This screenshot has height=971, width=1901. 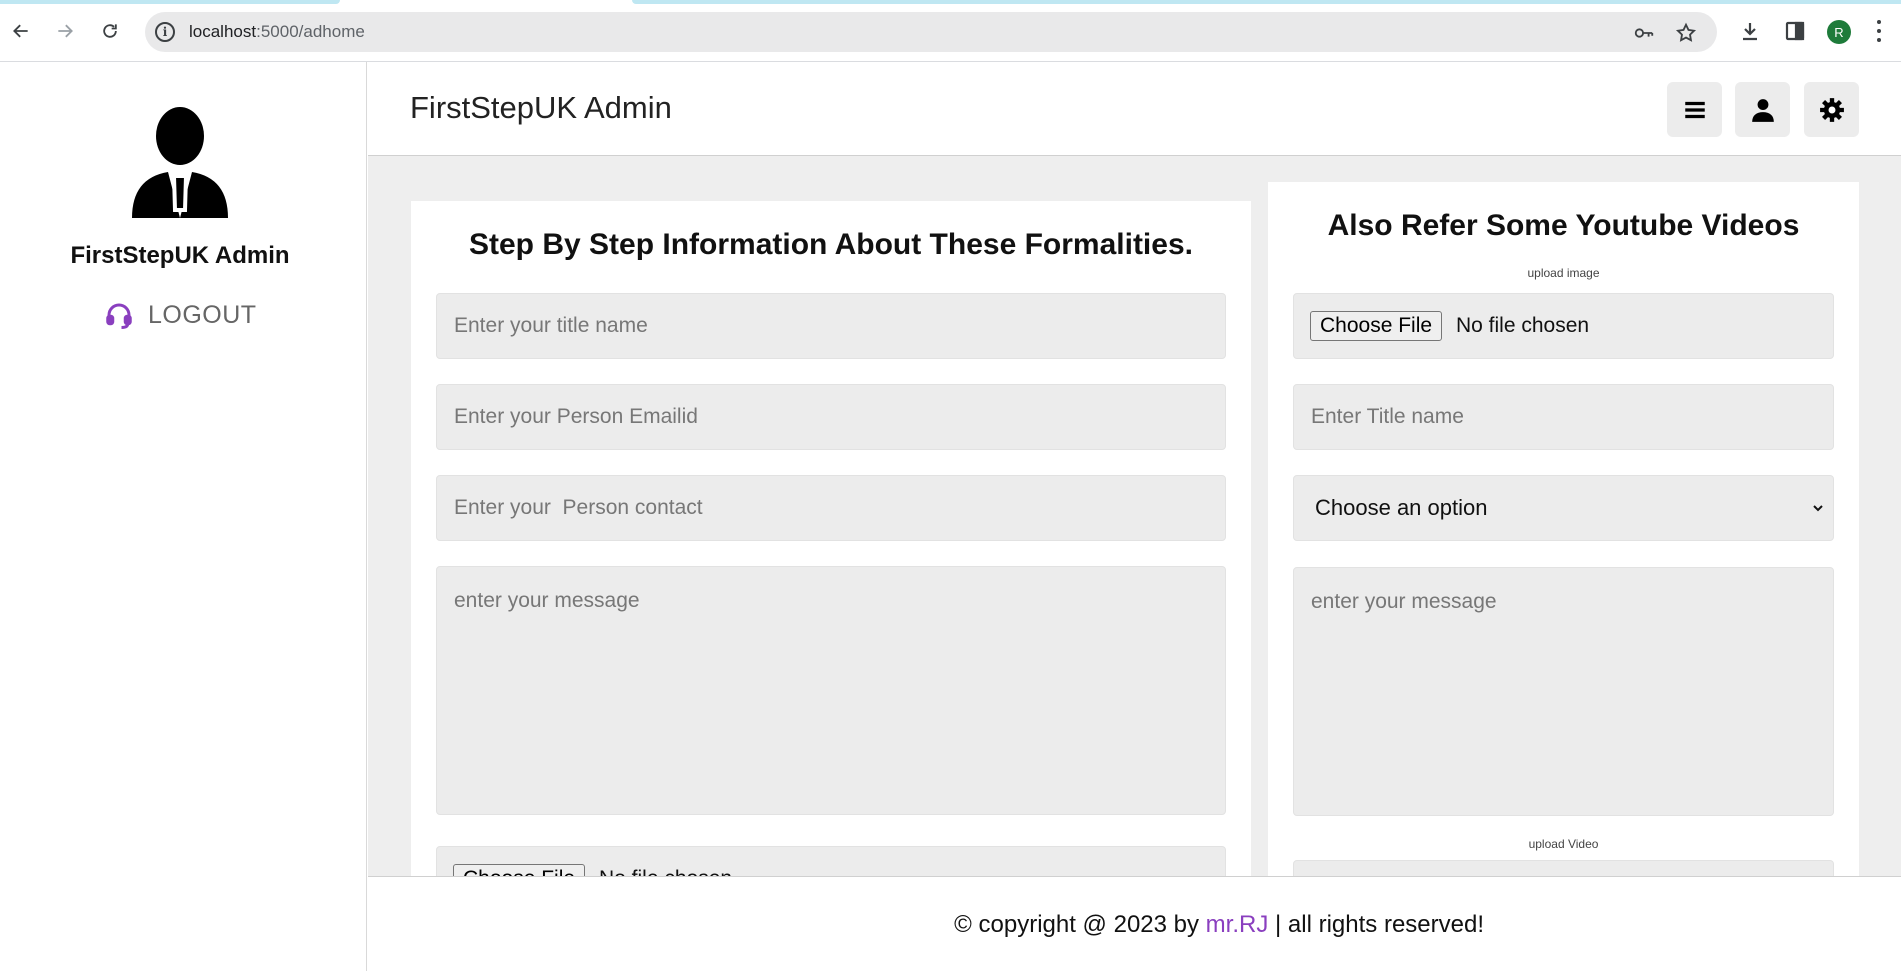 I want to click on star-icon, so click(x=1686, y=33).